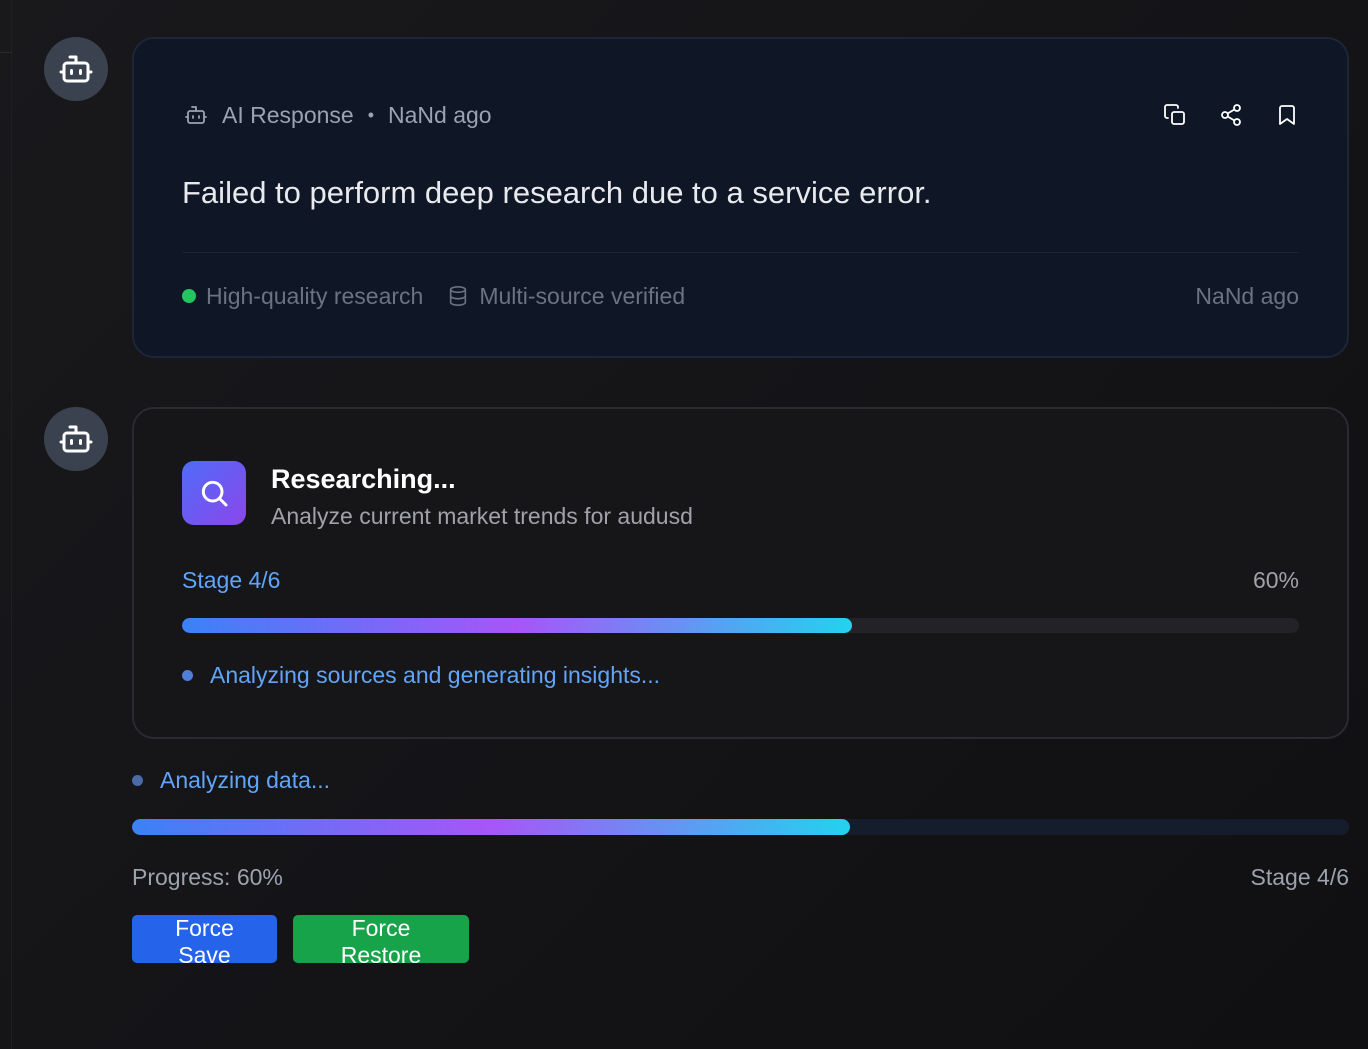 The image size is (1368, 1049). I want to click on research-progress-fill, so click(517, 625).